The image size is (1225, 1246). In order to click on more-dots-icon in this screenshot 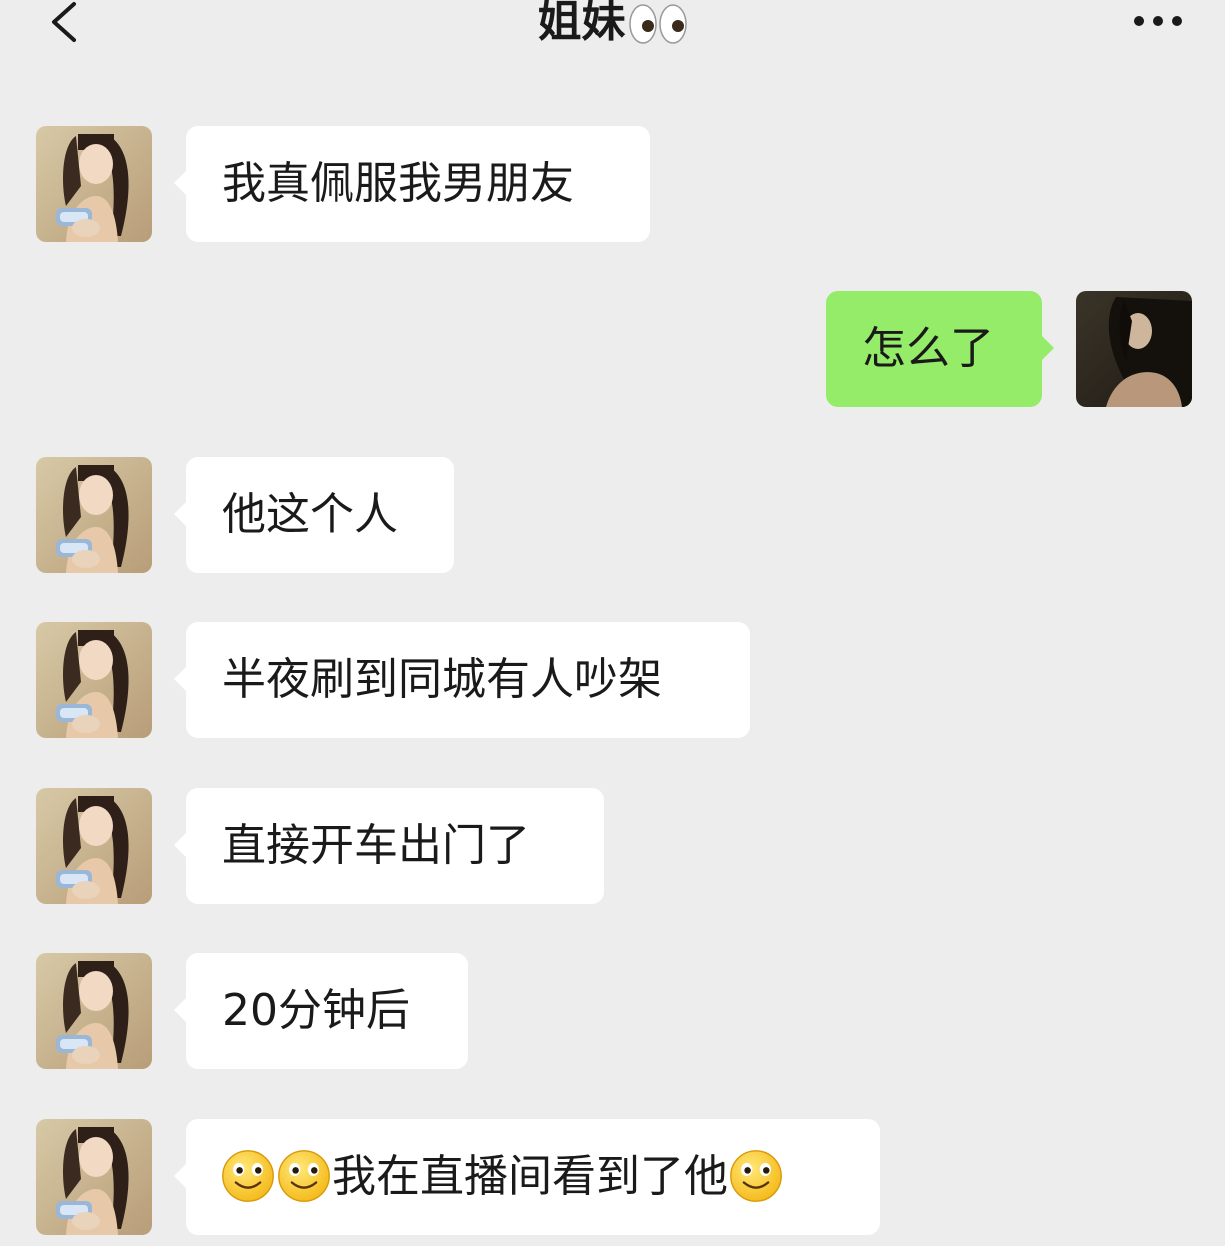, I will do `click(1159, 21)`.